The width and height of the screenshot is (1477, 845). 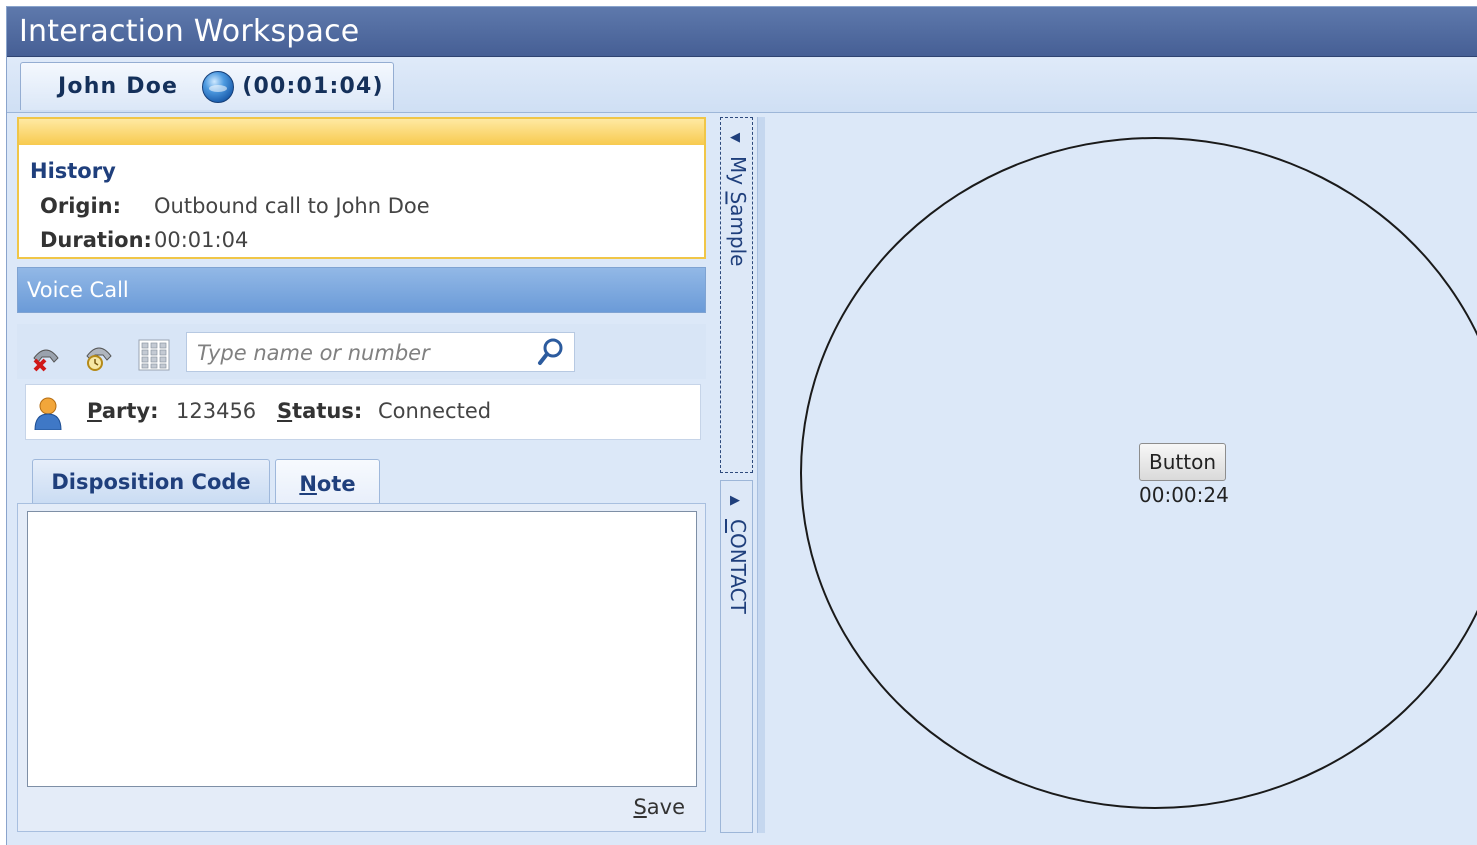 I want to click on party-label: Party:, so click(x=123, y=411).